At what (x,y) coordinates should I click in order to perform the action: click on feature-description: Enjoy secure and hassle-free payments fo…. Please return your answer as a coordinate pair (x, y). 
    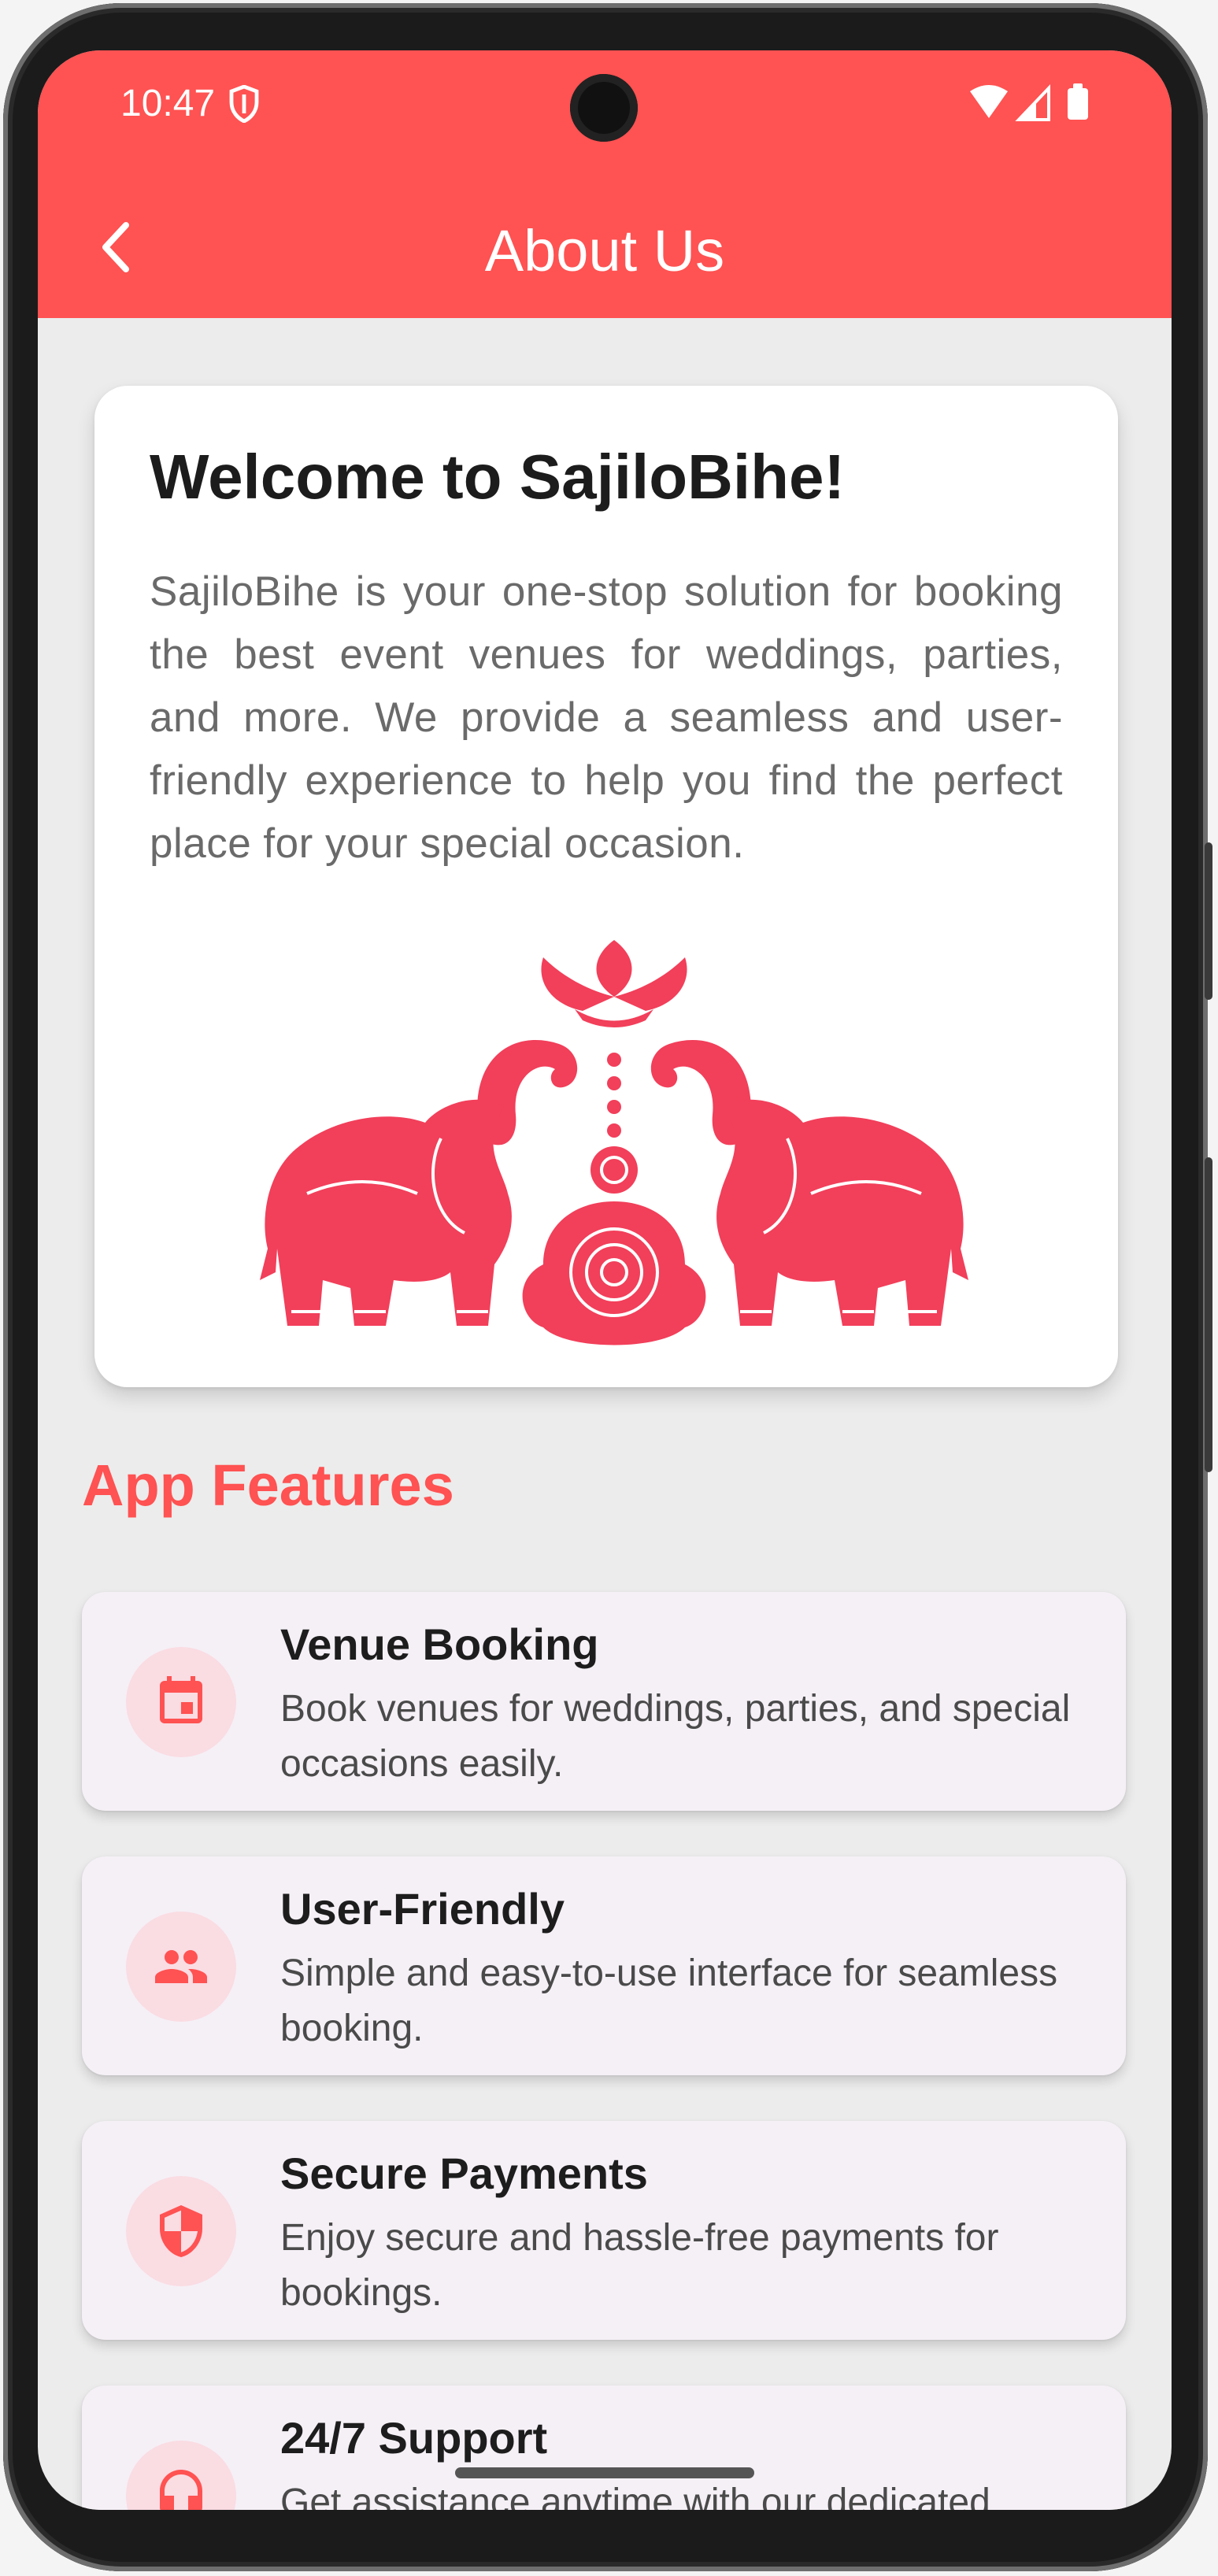
    Looking at the image, I should click on (639, 2265).